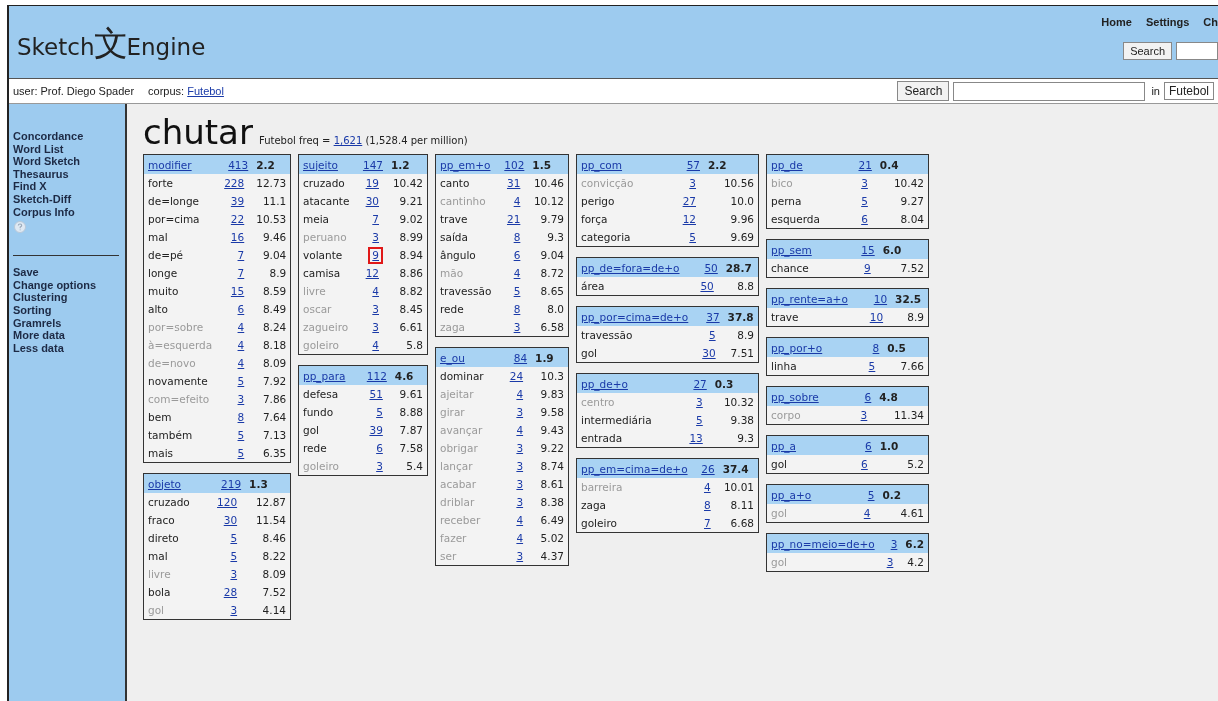 This screenshot has height=701, width=1218. Describe the element at coordinates (69, 149) in the screenshot. I see `sidebar-link: Word List` at that location.